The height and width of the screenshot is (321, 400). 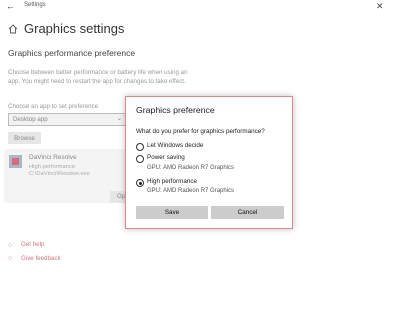 I want to click on option-label: Power saving, so click(x=166, y=157).